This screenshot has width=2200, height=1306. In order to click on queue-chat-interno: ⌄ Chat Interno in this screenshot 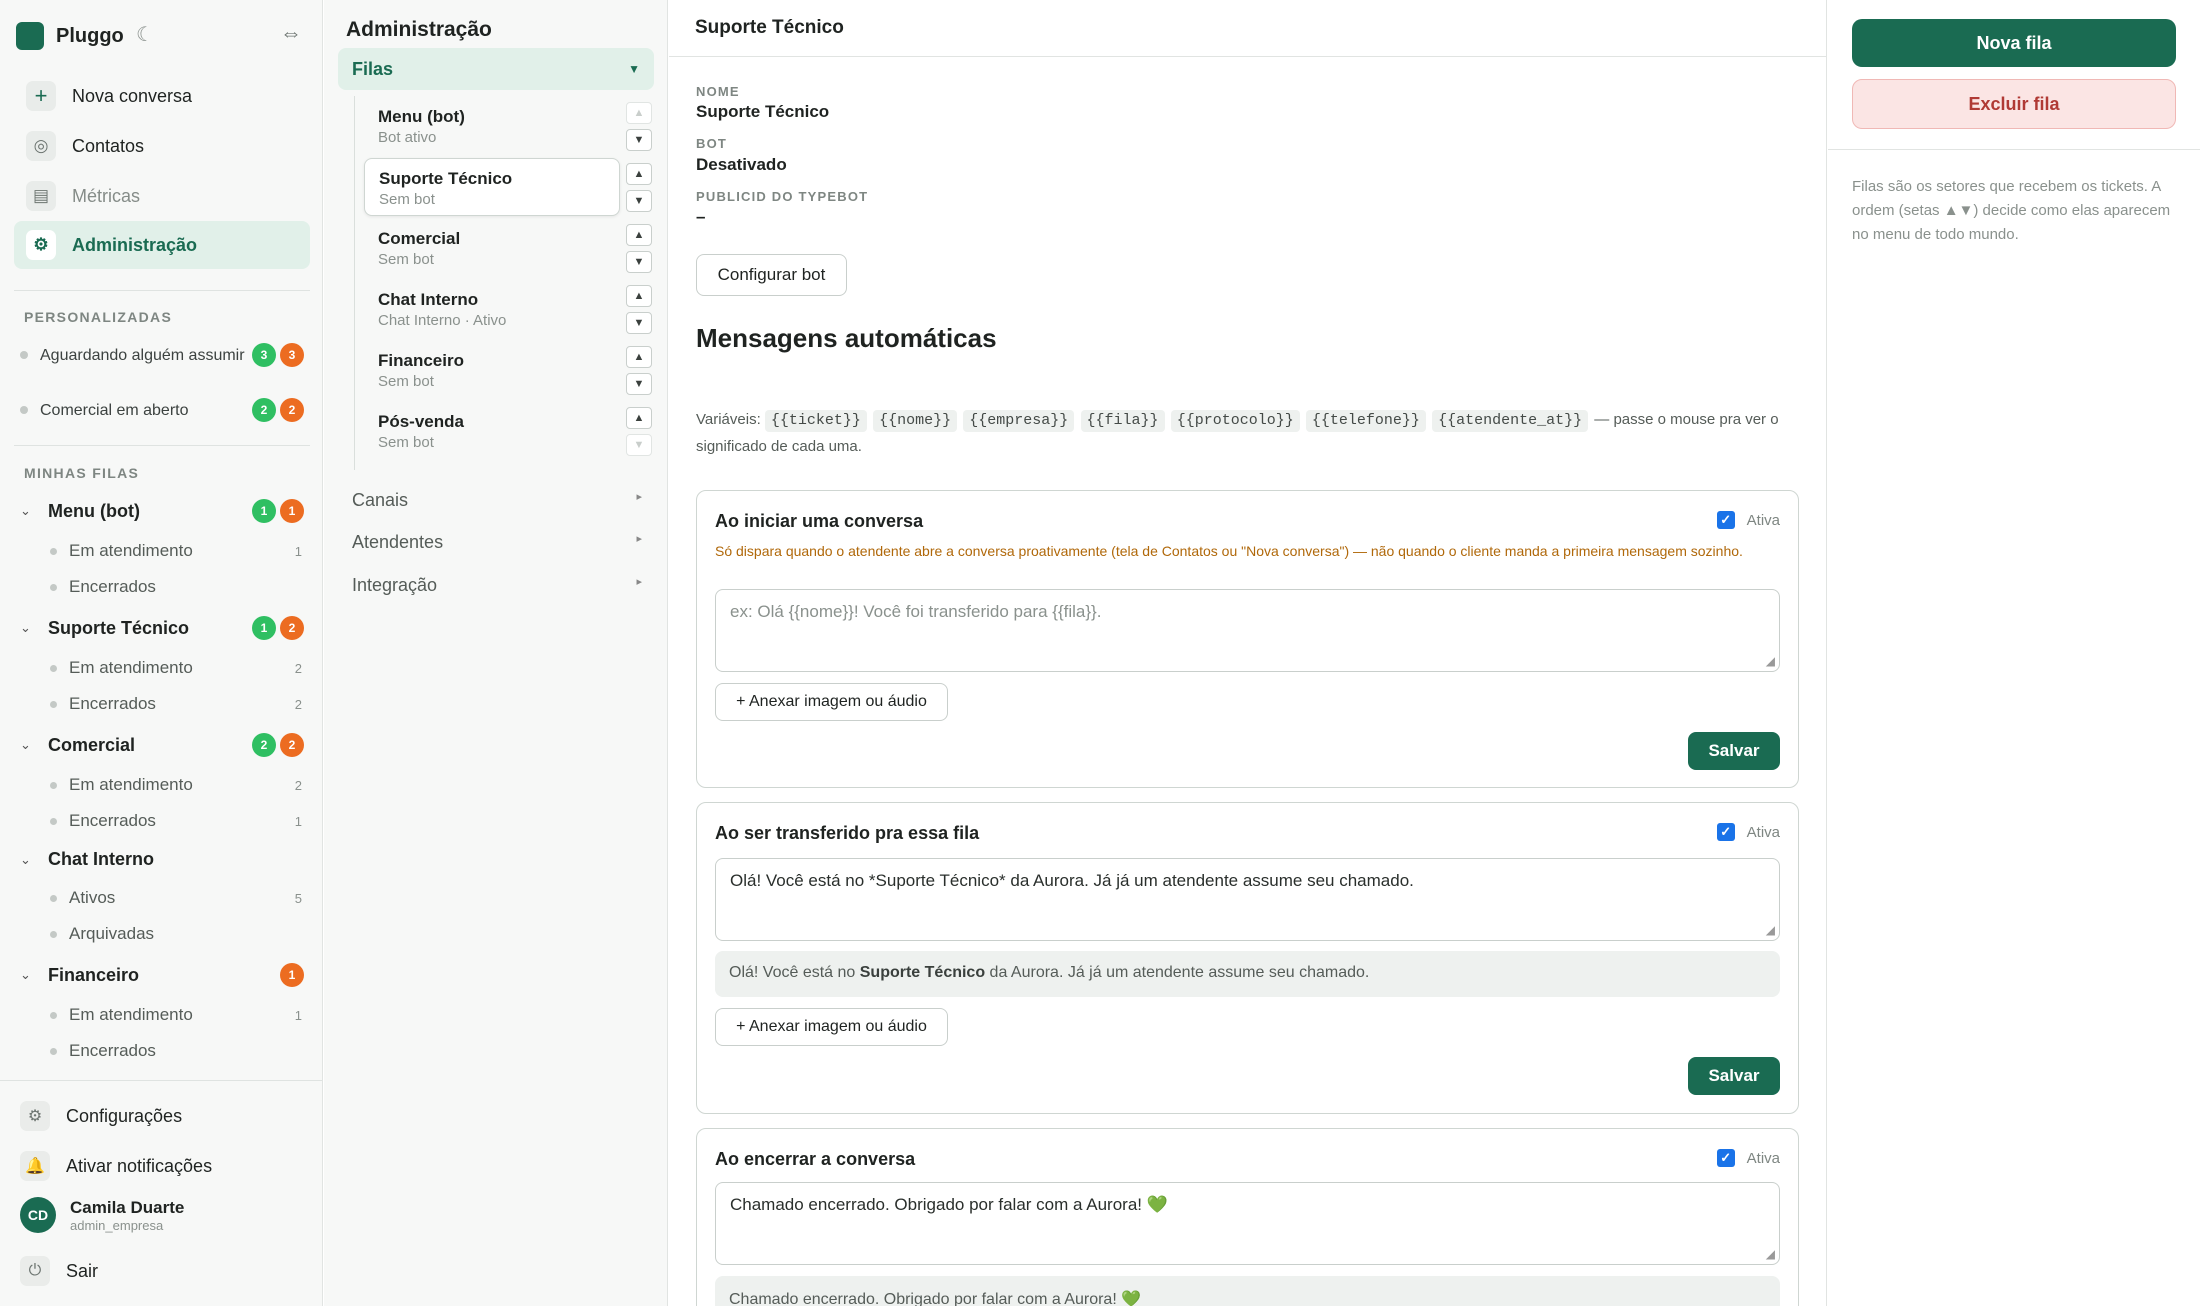, I will do `click(162, 859)`.